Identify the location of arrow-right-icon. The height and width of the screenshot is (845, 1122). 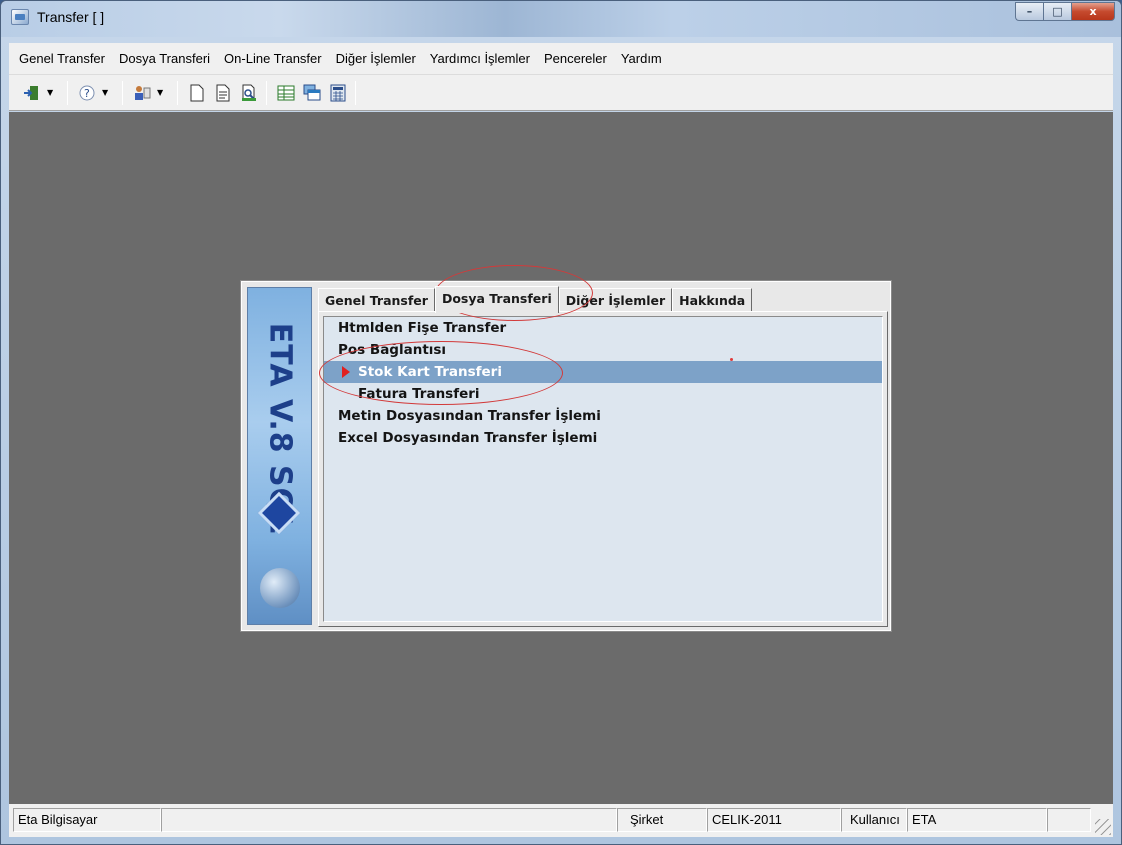
(346, 372).